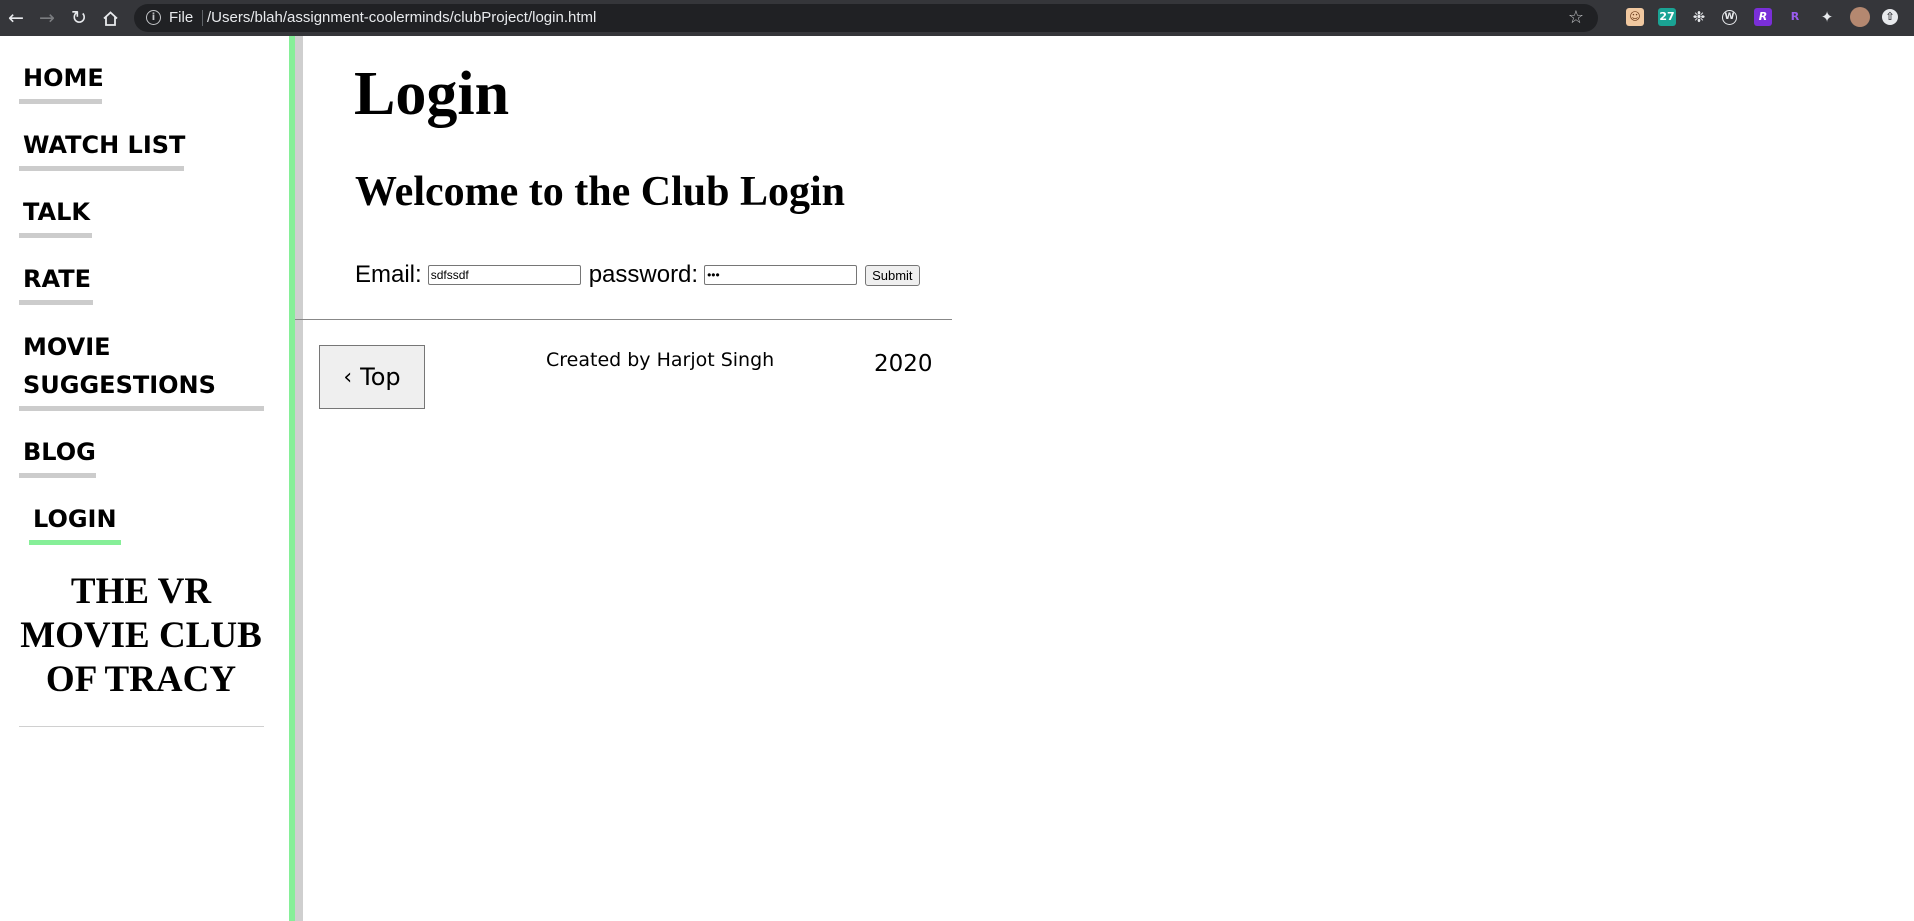 This screenshot has height=921, width=1914. I want to click on extensions-puzzle-icon: ✦, so click(1827, 17).